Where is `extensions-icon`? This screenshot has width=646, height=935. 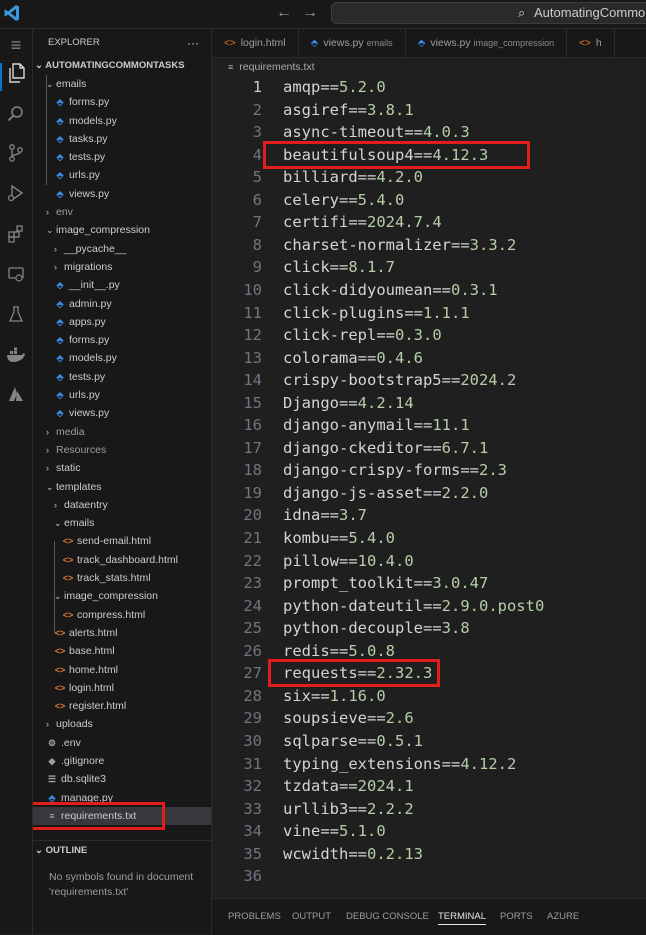 extensions-icon is located at coordinates (16, 237).